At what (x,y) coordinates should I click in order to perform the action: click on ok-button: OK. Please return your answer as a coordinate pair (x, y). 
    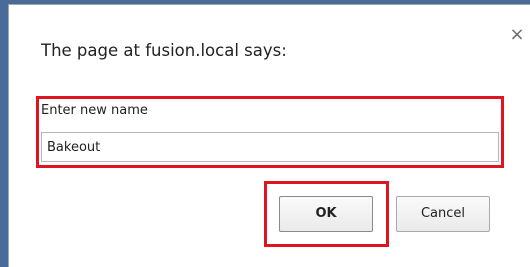
    Looking at the image, I should click on (326, 214).